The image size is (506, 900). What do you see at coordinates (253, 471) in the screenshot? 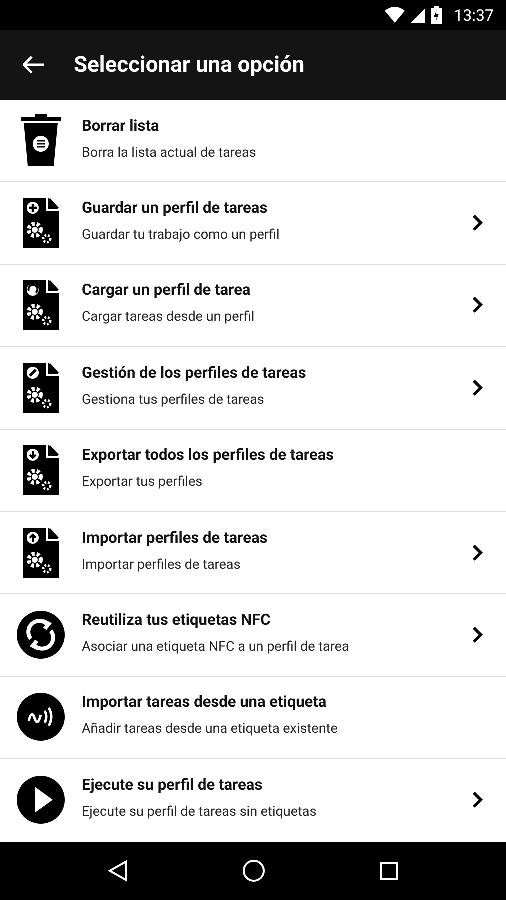
I see `option-item: Exportar todos los perfiles de tareas Exportar tus perfiles` at bounding box center [253, 471].